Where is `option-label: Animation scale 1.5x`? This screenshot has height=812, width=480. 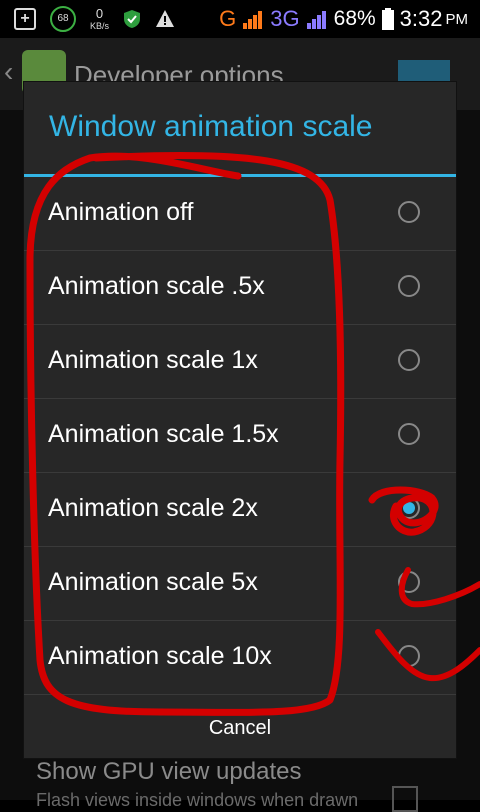
option-label: Animation scale 1.5x is located at coordinates (163, 434).